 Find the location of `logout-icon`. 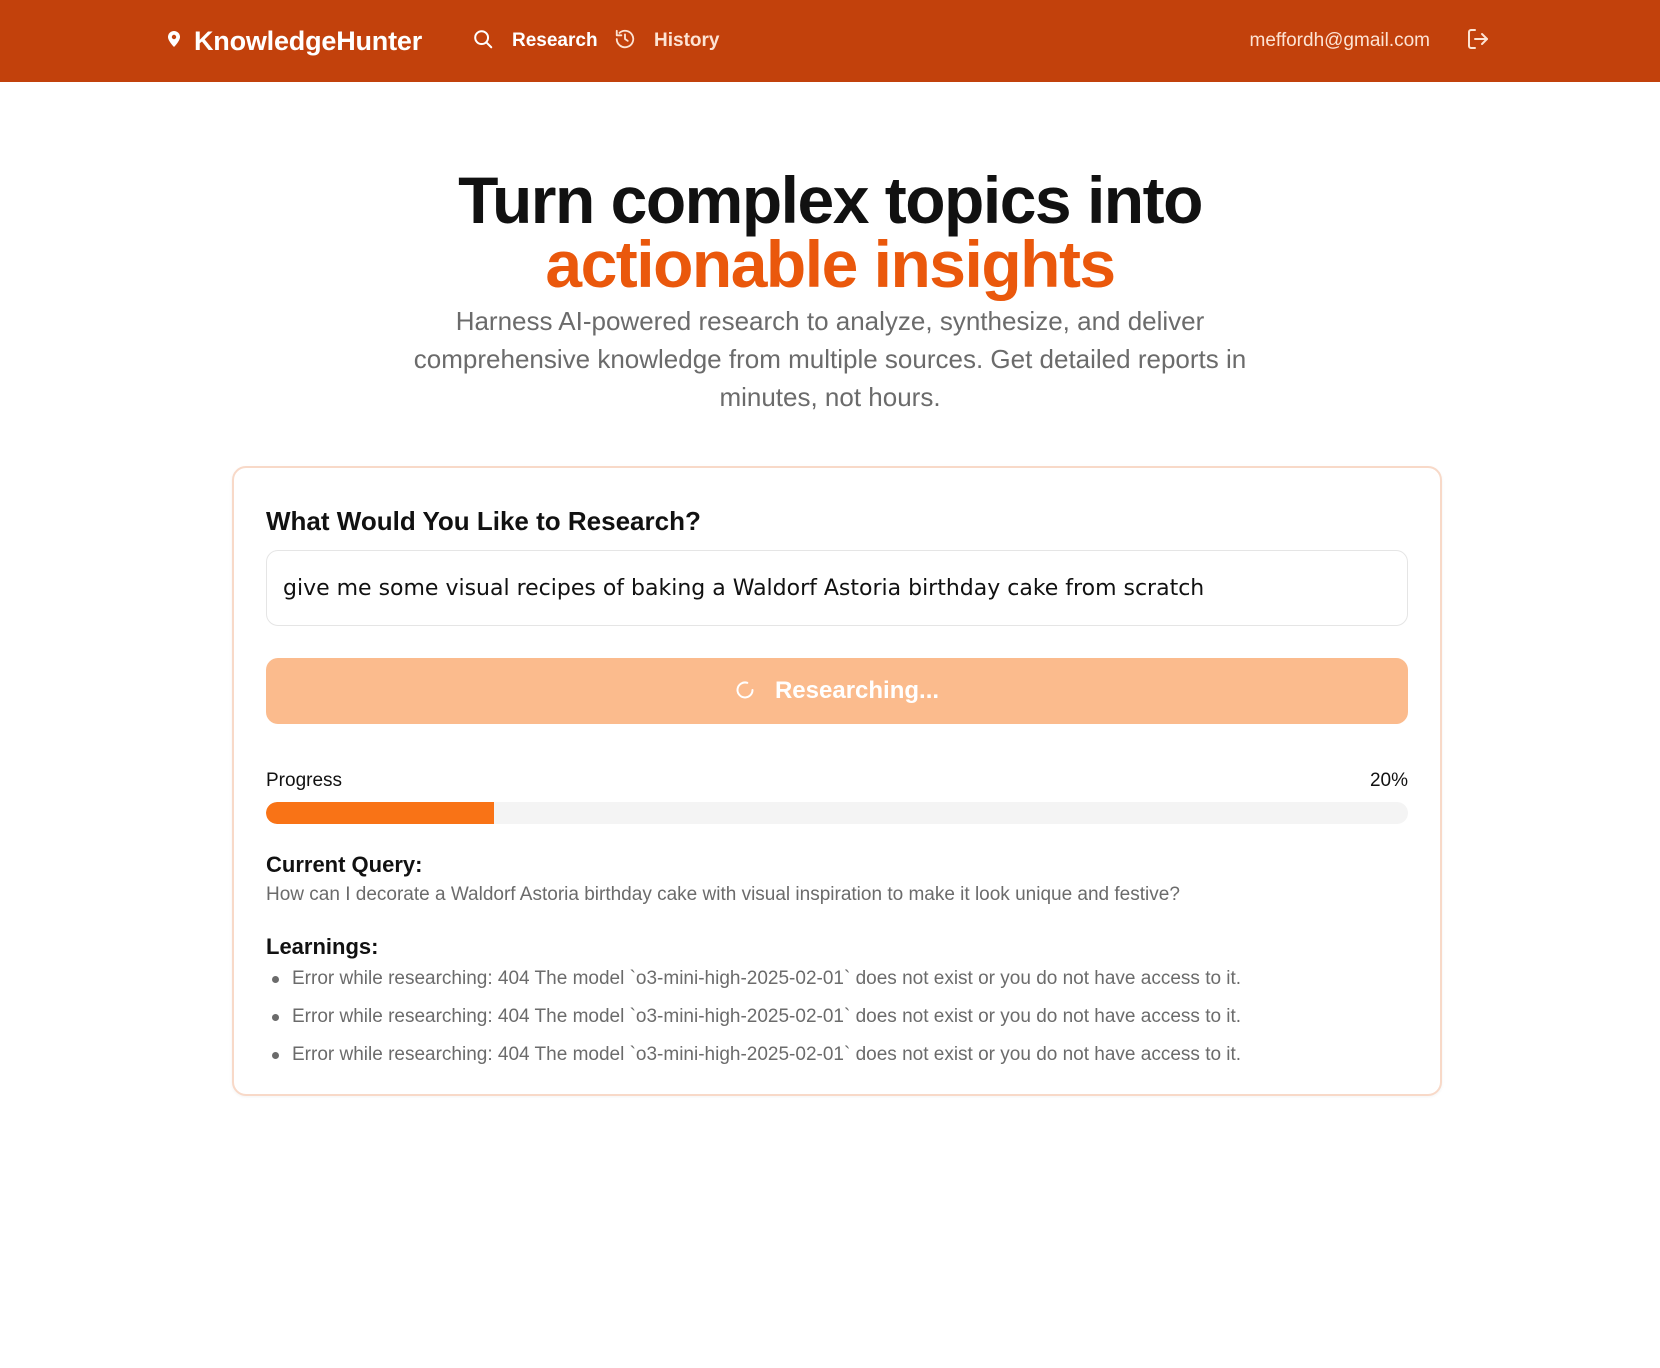

logout-icon is located at coordinates (1479, 40).